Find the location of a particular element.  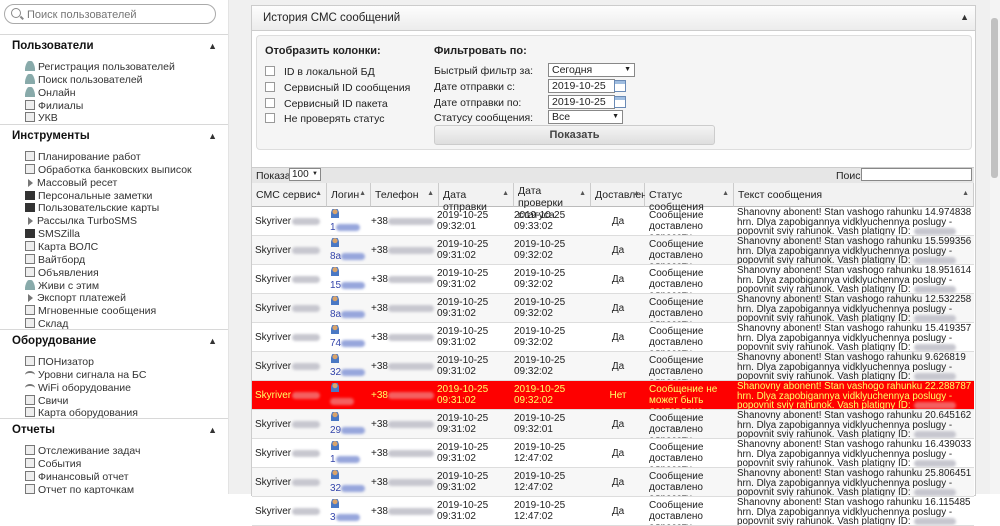

header-sent-date: Дата отправки ▲ is located at coordinates (476, 198).